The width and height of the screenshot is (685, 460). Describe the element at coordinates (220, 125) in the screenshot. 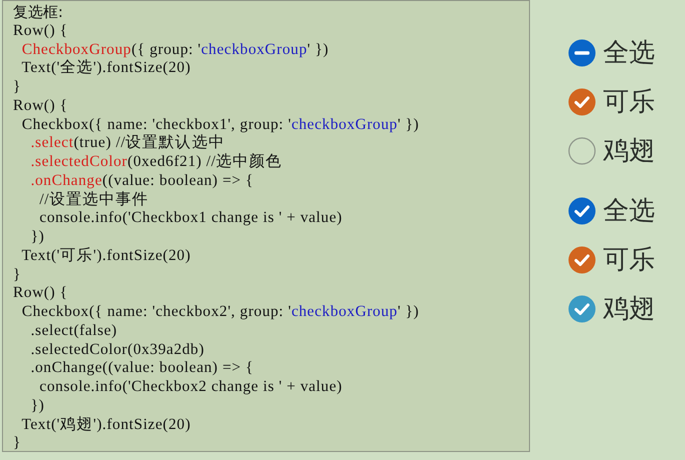

I see `code-line: Checkbox({ name: 'checkbox1', group: 'checkboxGroup' })` at that location.